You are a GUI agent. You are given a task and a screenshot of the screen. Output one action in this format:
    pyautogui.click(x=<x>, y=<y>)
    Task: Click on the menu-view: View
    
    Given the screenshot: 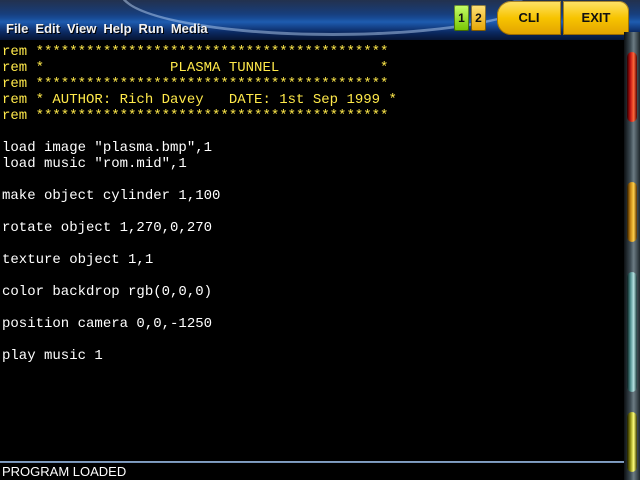 What is the action you would take?
    pyautogui.click(x=81, y=29)
    